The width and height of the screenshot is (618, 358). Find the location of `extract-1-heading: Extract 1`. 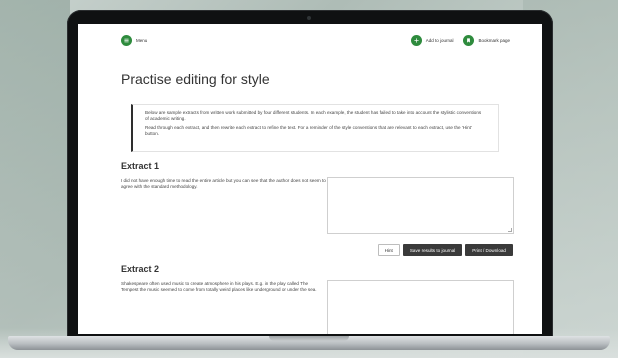

extract-1-heading: Extract 1 is located at coordinates (140, 166).